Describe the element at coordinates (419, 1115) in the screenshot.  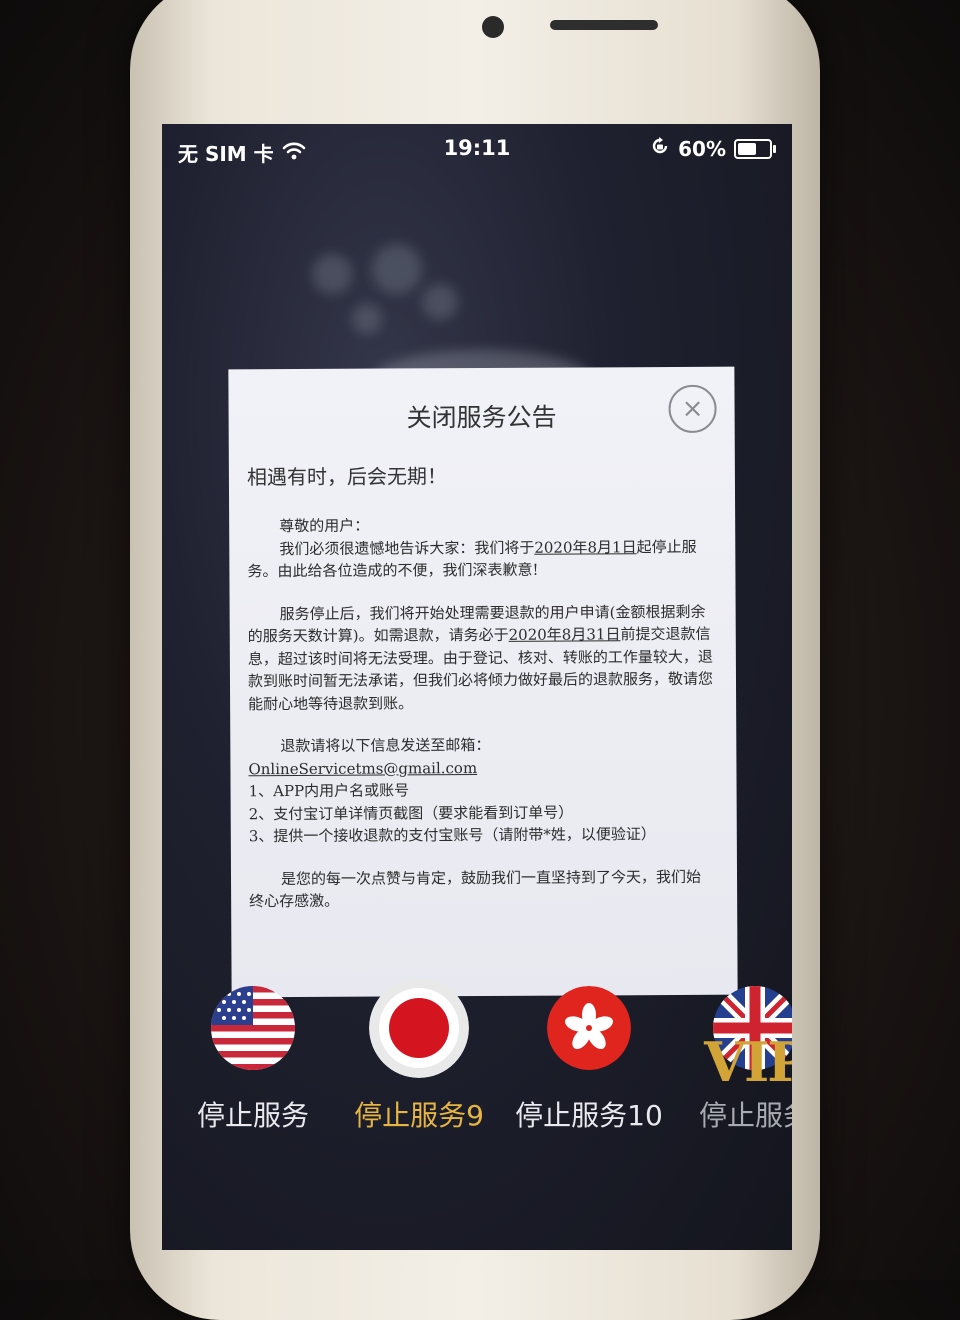
I see `service-label-selected: 停止服务9` at that location.